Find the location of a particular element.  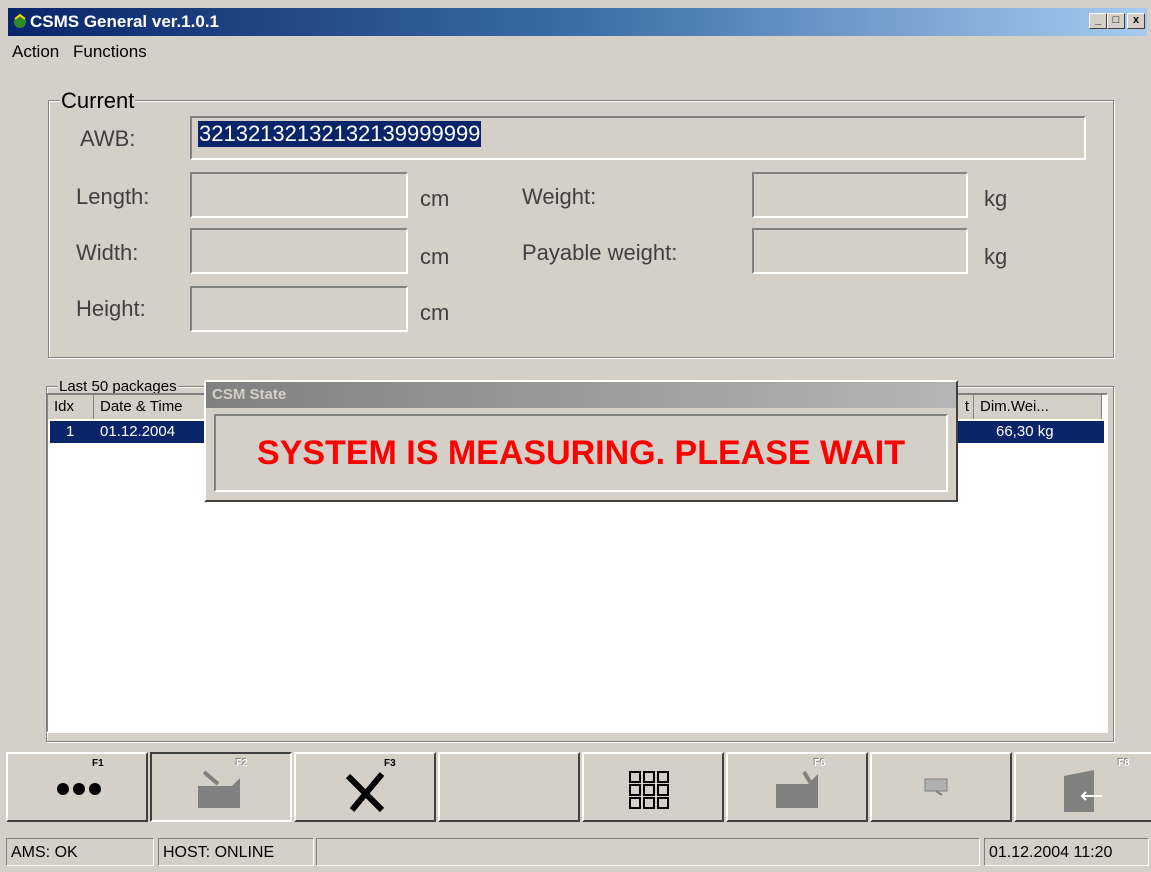

awb-label: AWB: is located at coordinates (108, 138).